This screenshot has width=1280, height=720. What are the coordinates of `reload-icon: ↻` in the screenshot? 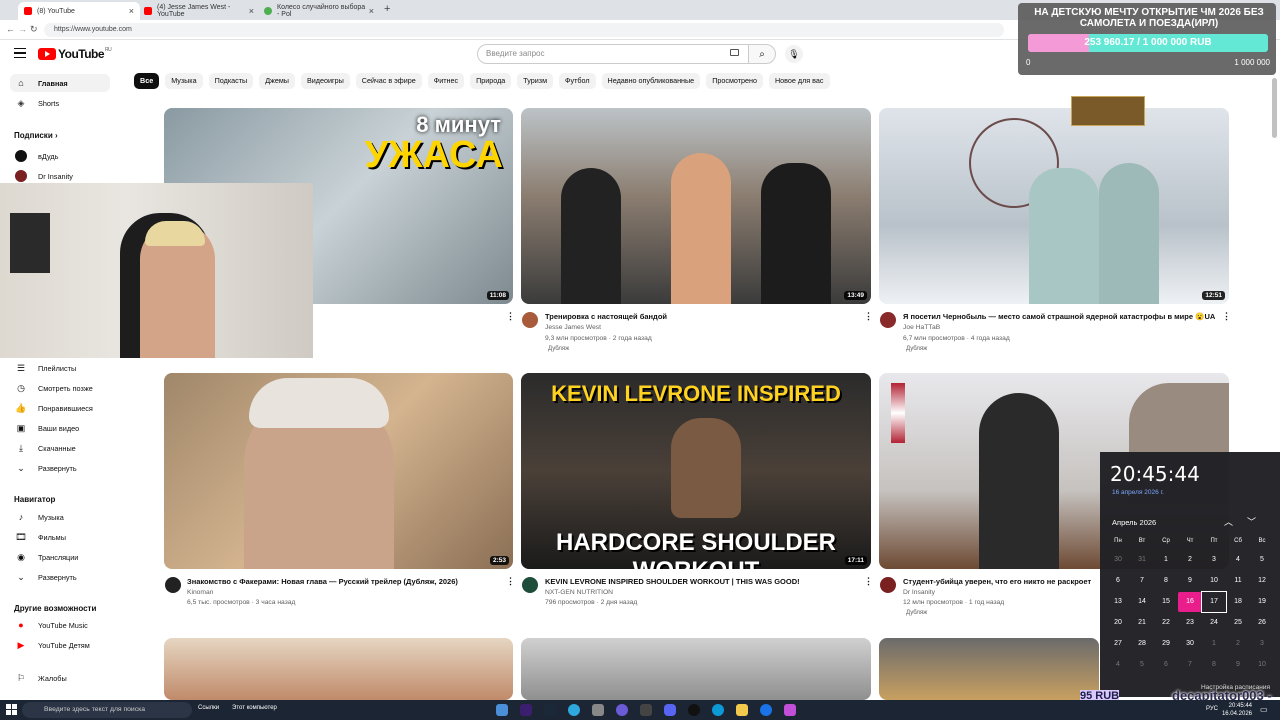 It's located at (34, 29).